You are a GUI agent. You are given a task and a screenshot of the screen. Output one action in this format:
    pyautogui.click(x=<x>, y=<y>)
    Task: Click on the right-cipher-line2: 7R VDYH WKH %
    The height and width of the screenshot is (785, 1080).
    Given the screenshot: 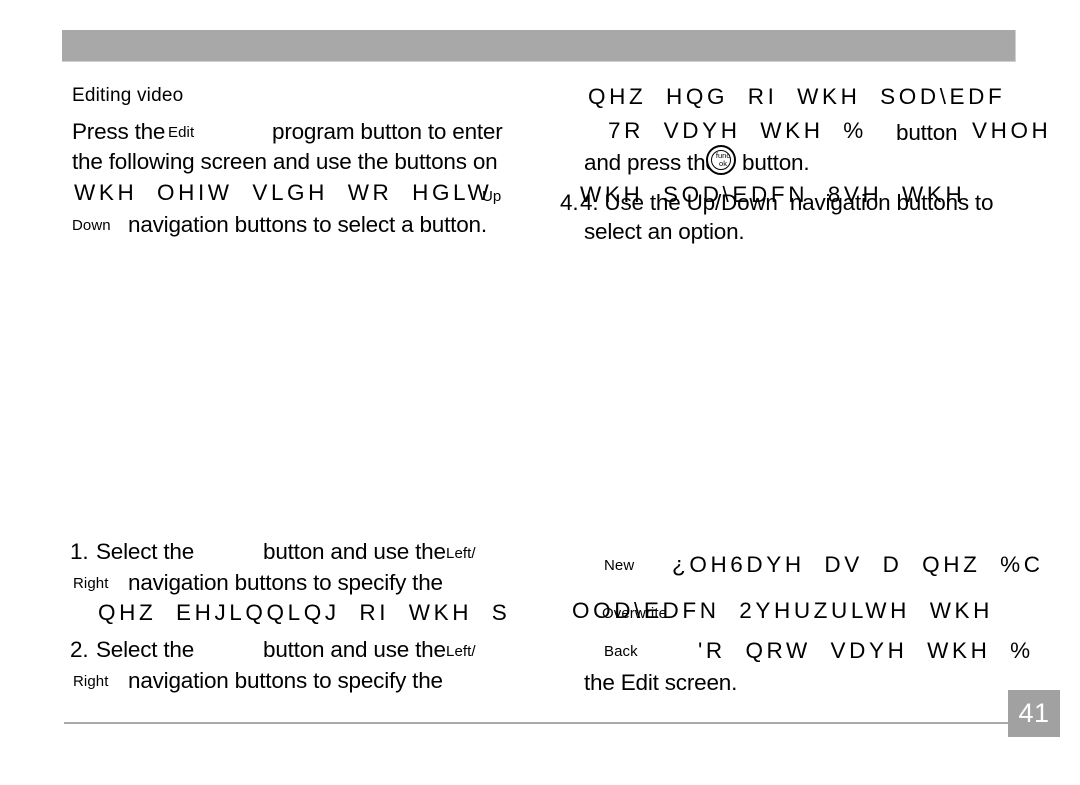 What is the action you would take?
    pyautogui.click(x=737, y=130)
    